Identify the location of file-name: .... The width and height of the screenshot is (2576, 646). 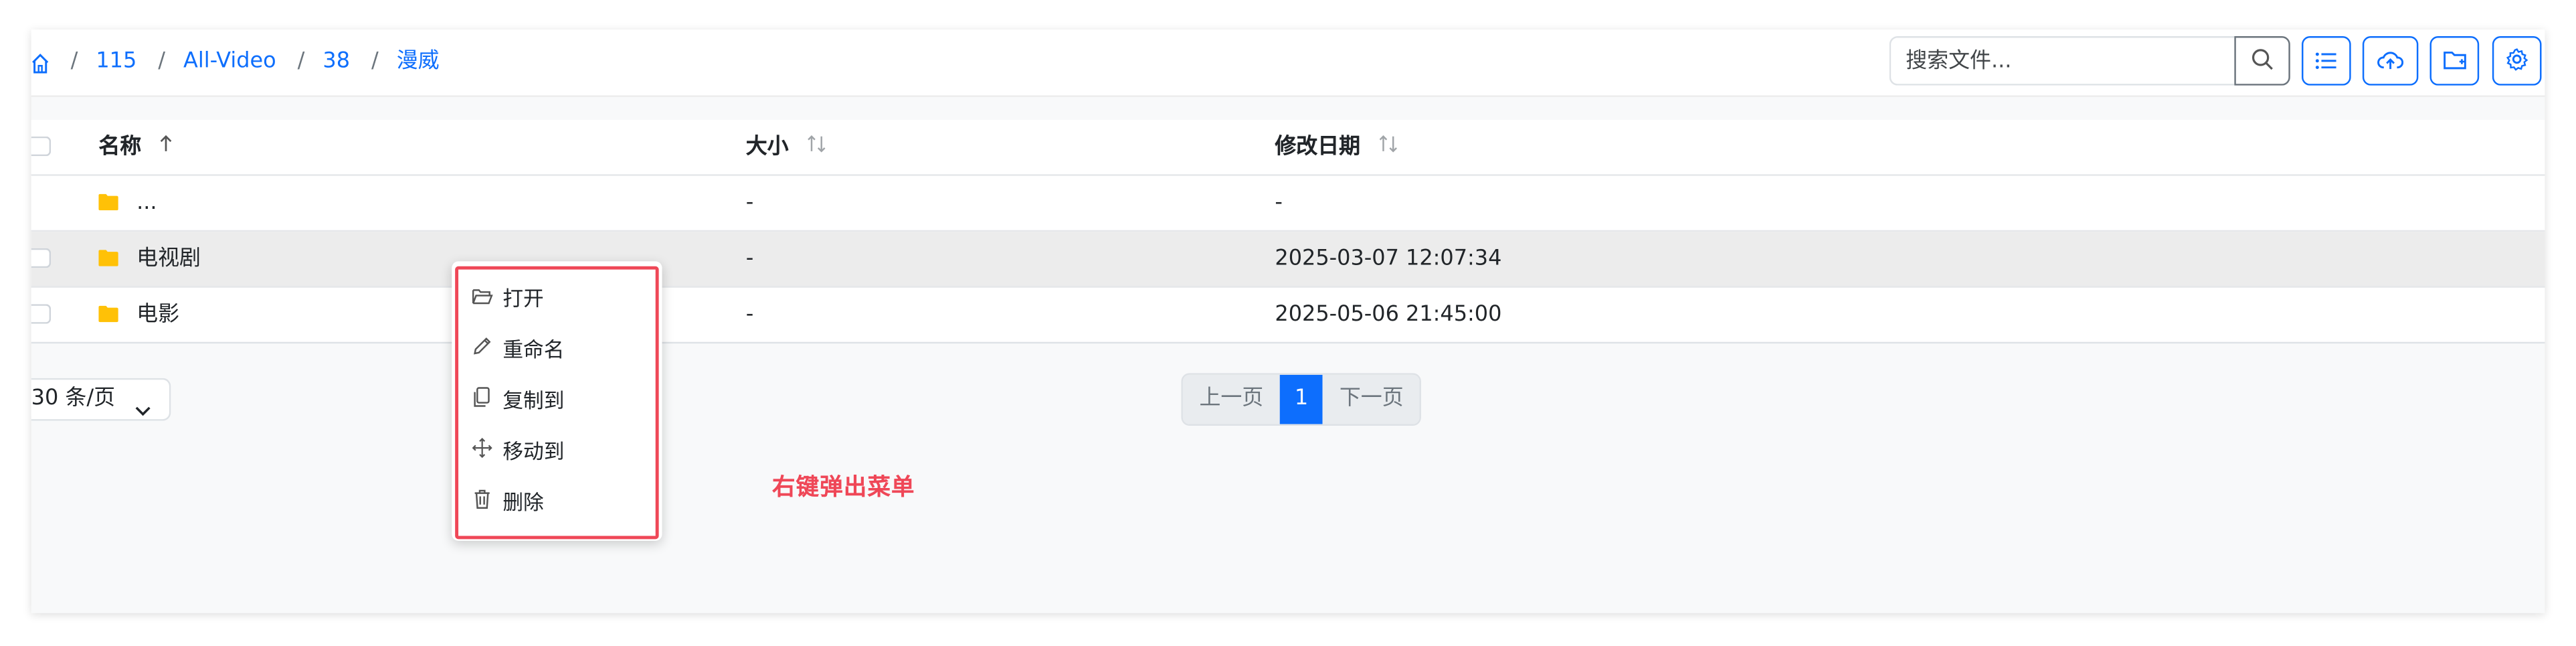
(146, 203).